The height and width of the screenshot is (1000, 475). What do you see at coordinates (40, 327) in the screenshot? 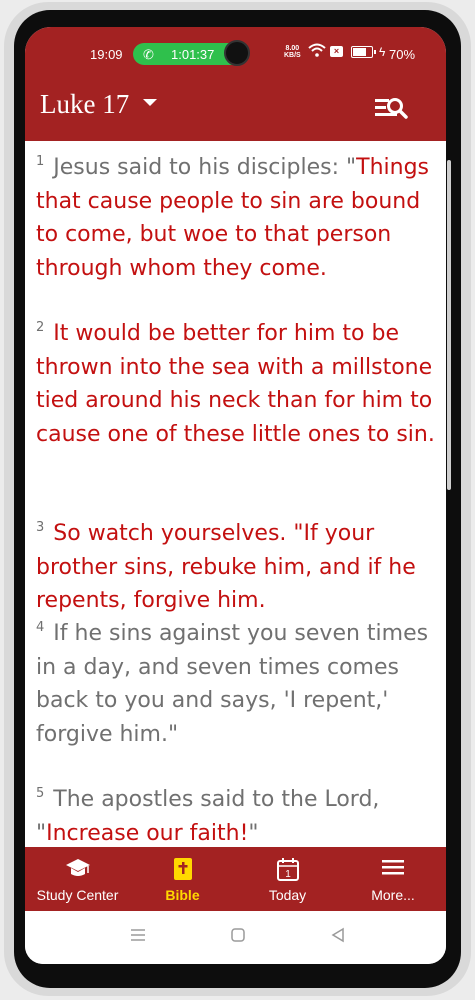
I see `verse-number: 2` at bounding box center [40, 327].